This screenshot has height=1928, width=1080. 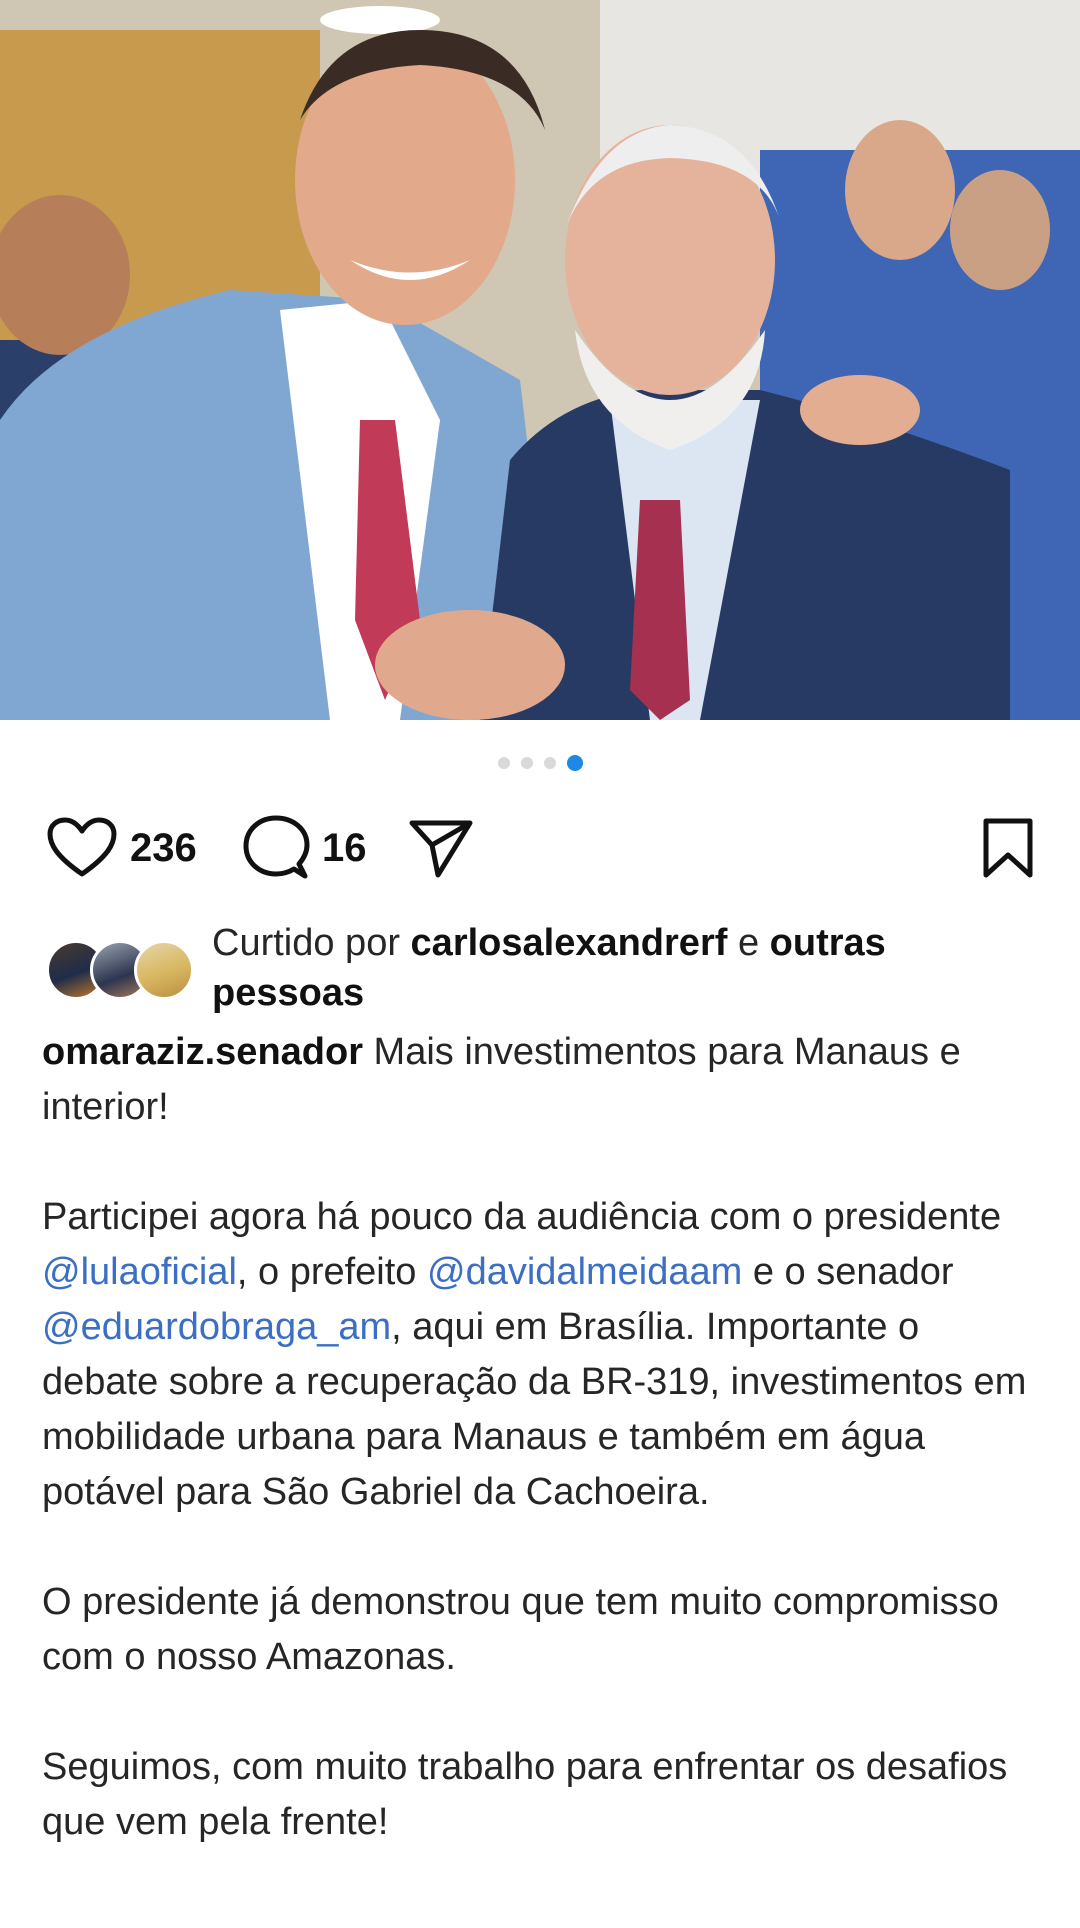 What do you see at coordinates (82, 847) in the screenshot?
I see `heart-icon` at bounding box center [82, 847].